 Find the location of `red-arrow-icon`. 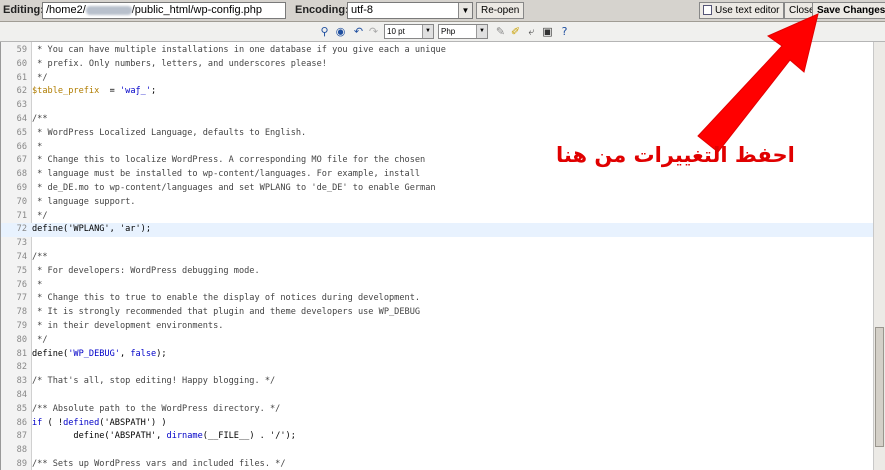

red-arrow-icon is located at coordinates (758, 83).